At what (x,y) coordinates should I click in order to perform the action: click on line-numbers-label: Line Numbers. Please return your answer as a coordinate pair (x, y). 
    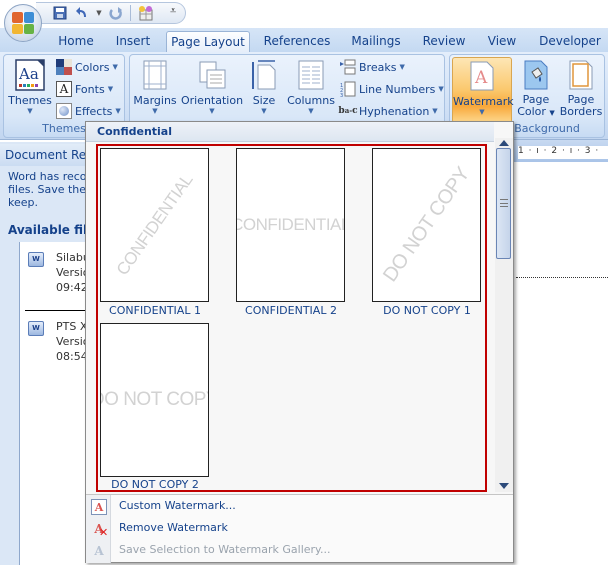
    Looking at the image, I should click on (397, 89).